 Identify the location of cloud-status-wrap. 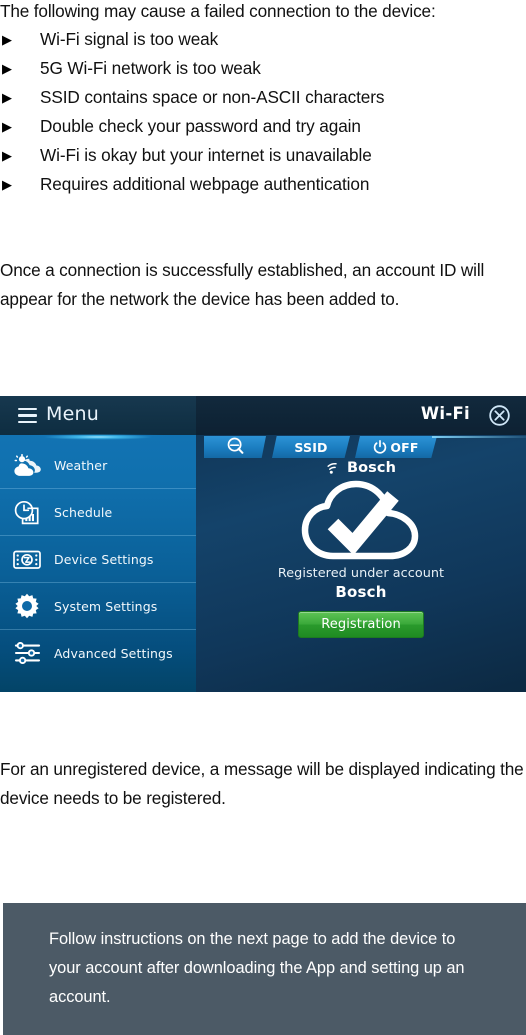
(361, 523).